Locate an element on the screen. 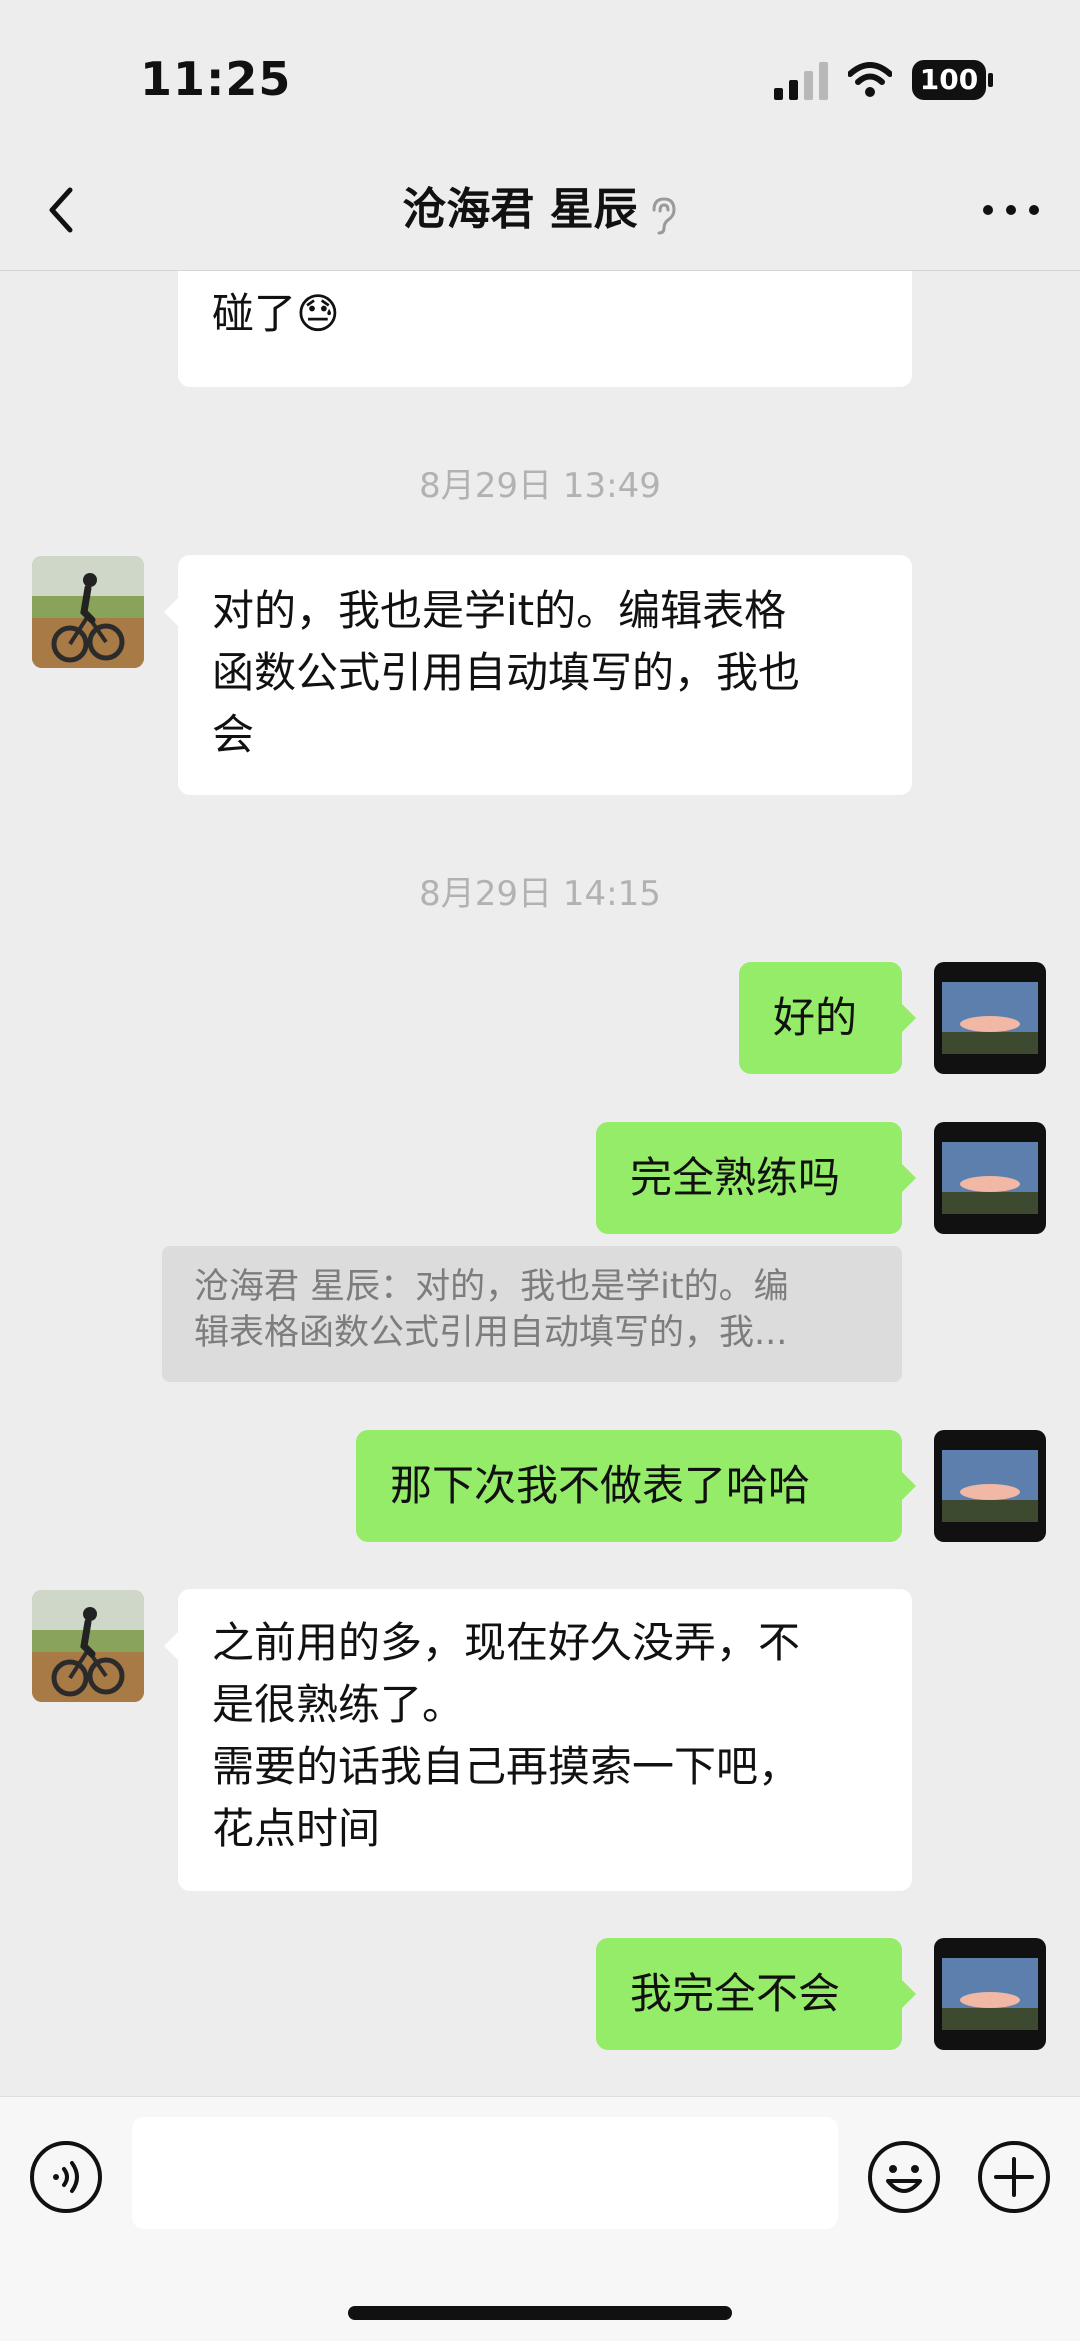 The height and width of the screenshot is (2341, 1080). outgoing-message-bubble: 好的 is located at coordinates (820, 1018).